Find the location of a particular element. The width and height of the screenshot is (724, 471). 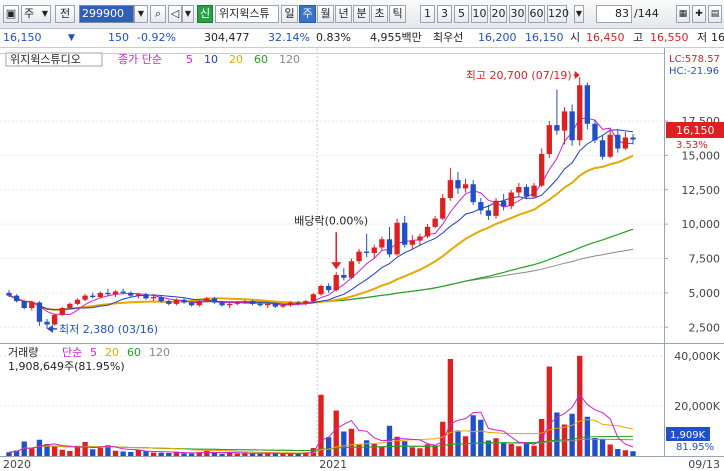

period-tab-6: 틱 is located at coordinates (397, 14).